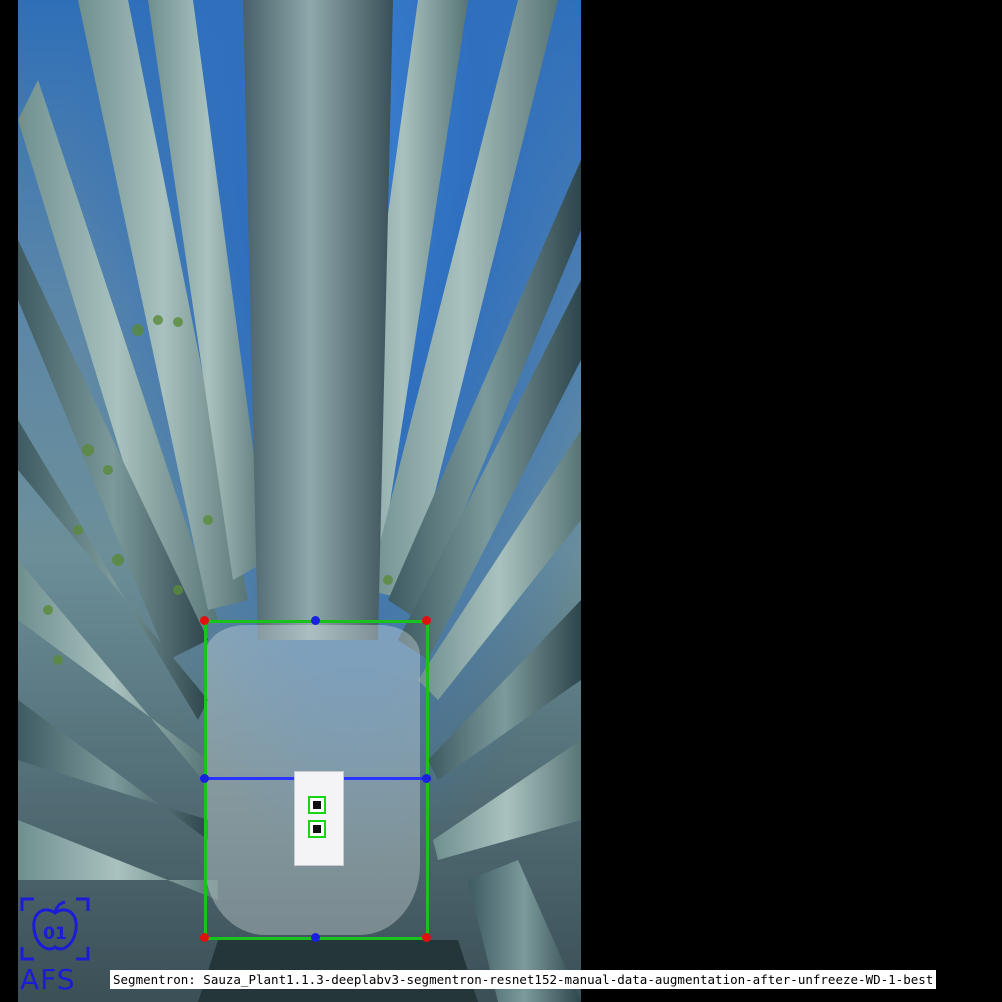 The image size is (1002, 1002). I want to click on midpoint-handle-left, so click(204, 778).